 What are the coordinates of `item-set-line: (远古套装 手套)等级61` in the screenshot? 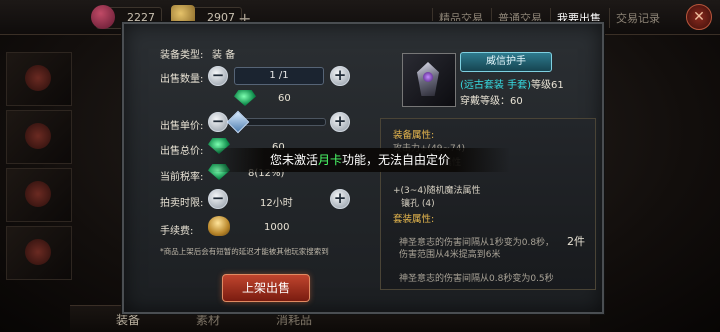 It's located at (512, 83).